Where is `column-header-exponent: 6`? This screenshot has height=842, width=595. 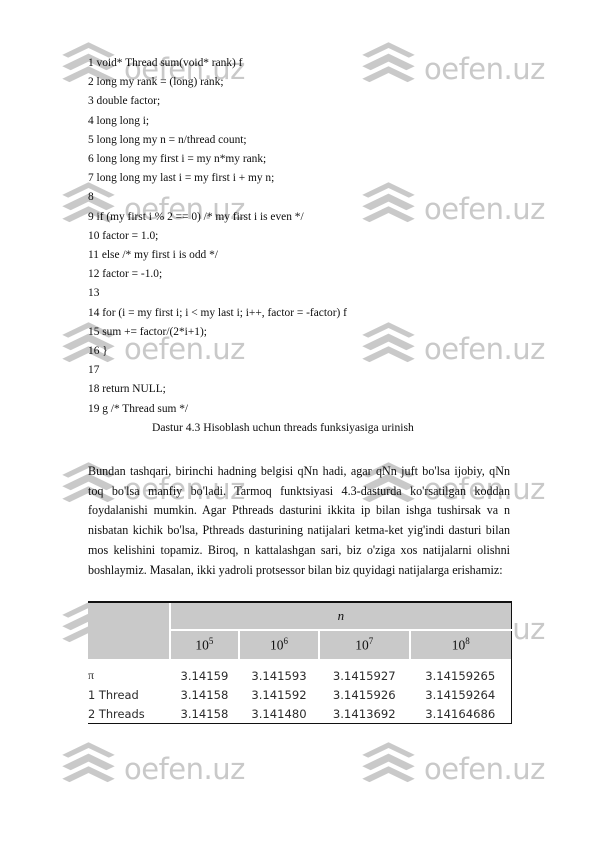
column-header-exponent: 6 is located at coordinates (286, 641).